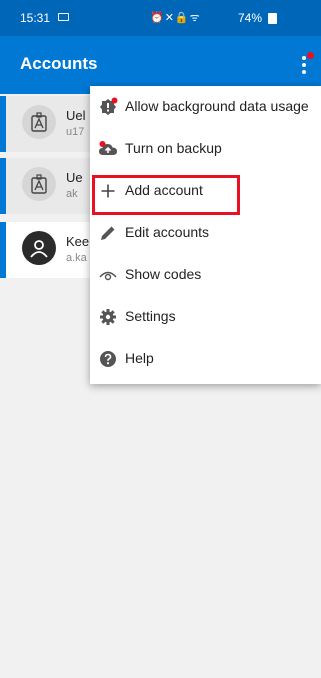 The height and width of the screenshot is (678, 321). I want to click on person-avatar, so click(39, 248).